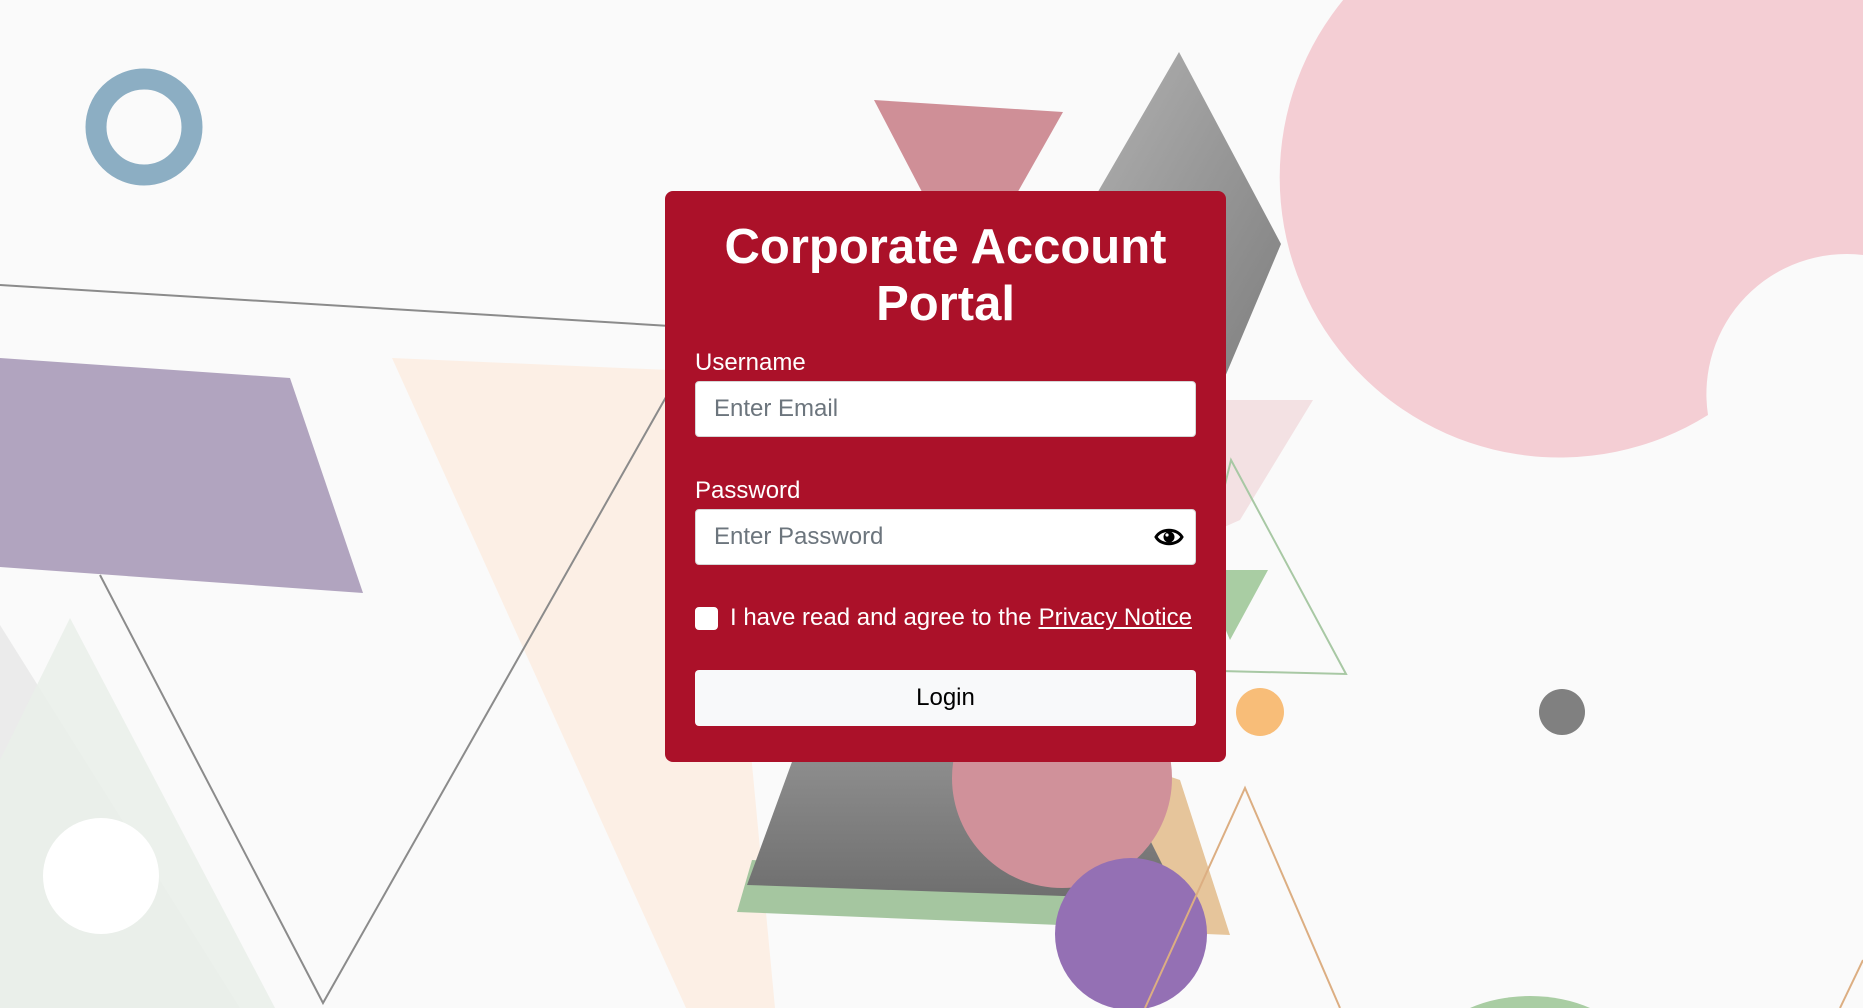 The height and width of the screenshot is (1008, 1863). What do you see at coordinates (881, 617) in the screenshot?
I see `agree-text: I have read and agree to the` at bounding box center [881, 617].